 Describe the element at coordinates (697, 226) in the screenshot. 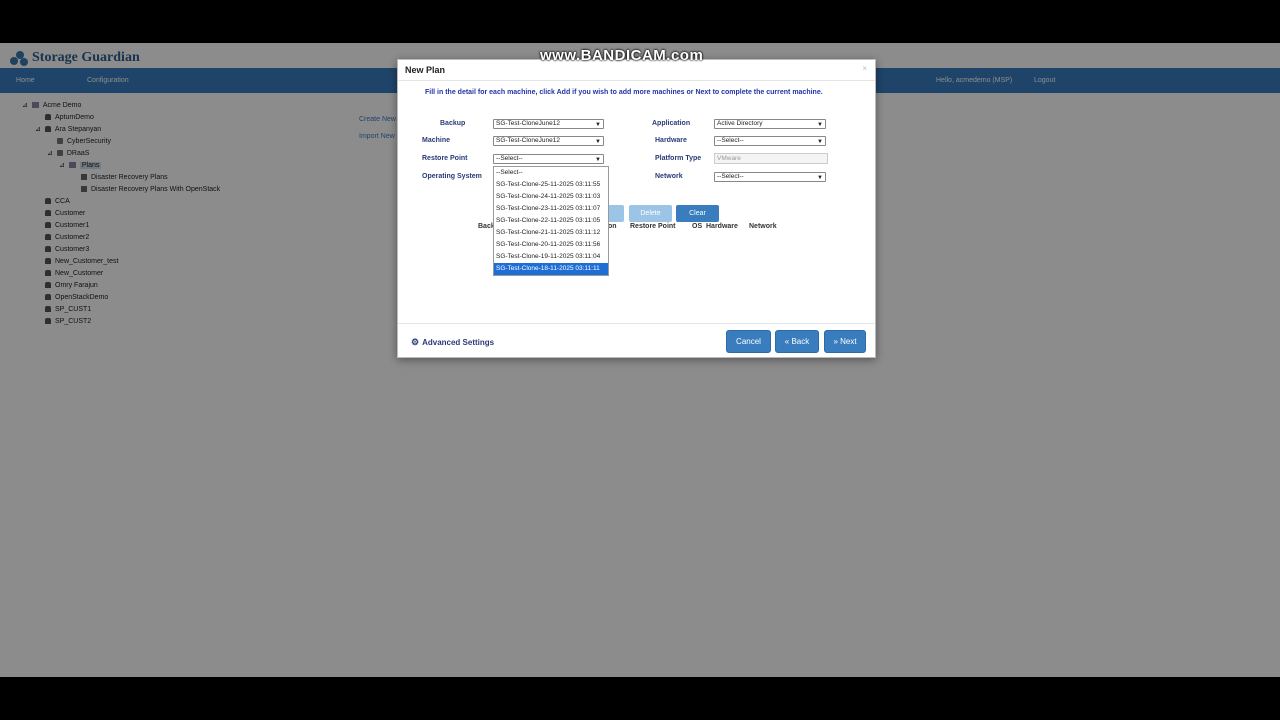

I see `col-header-os: OS` at that location.